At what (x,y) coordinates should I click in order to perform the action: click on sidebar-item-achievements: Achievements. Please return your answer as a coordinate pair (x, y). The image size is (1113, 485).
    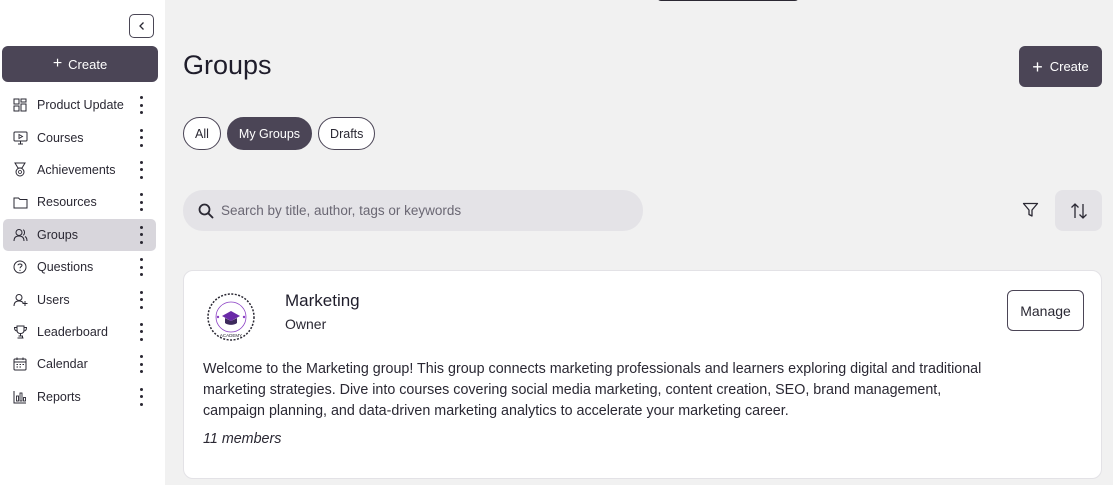
    Looking at the image, I should click on (79, 170).